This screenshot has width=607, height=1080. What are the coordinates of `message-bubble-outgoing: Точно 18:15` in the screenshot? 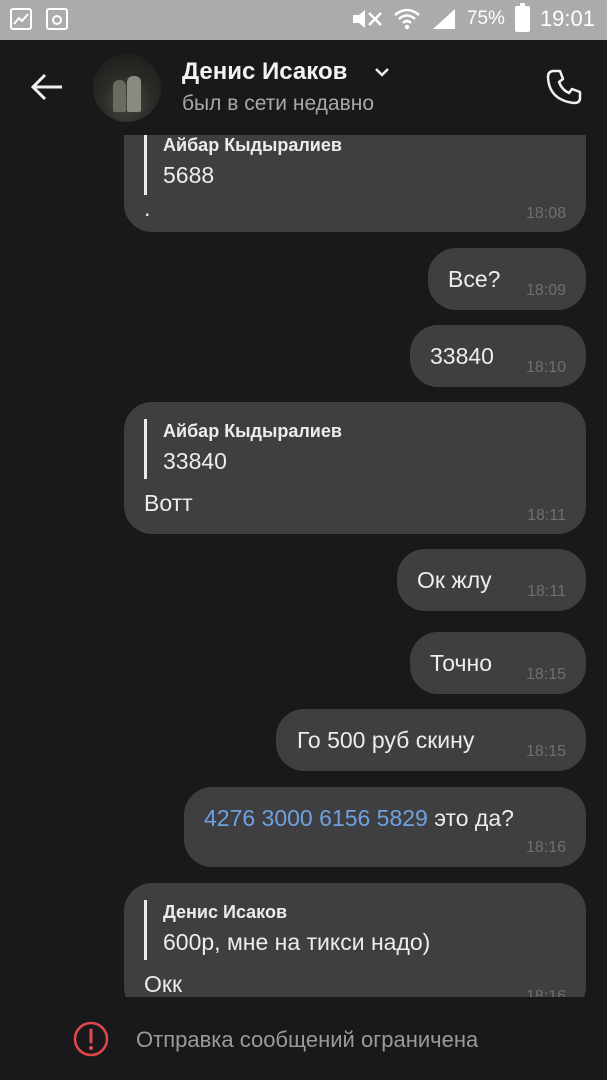 It's located at (498, 663).